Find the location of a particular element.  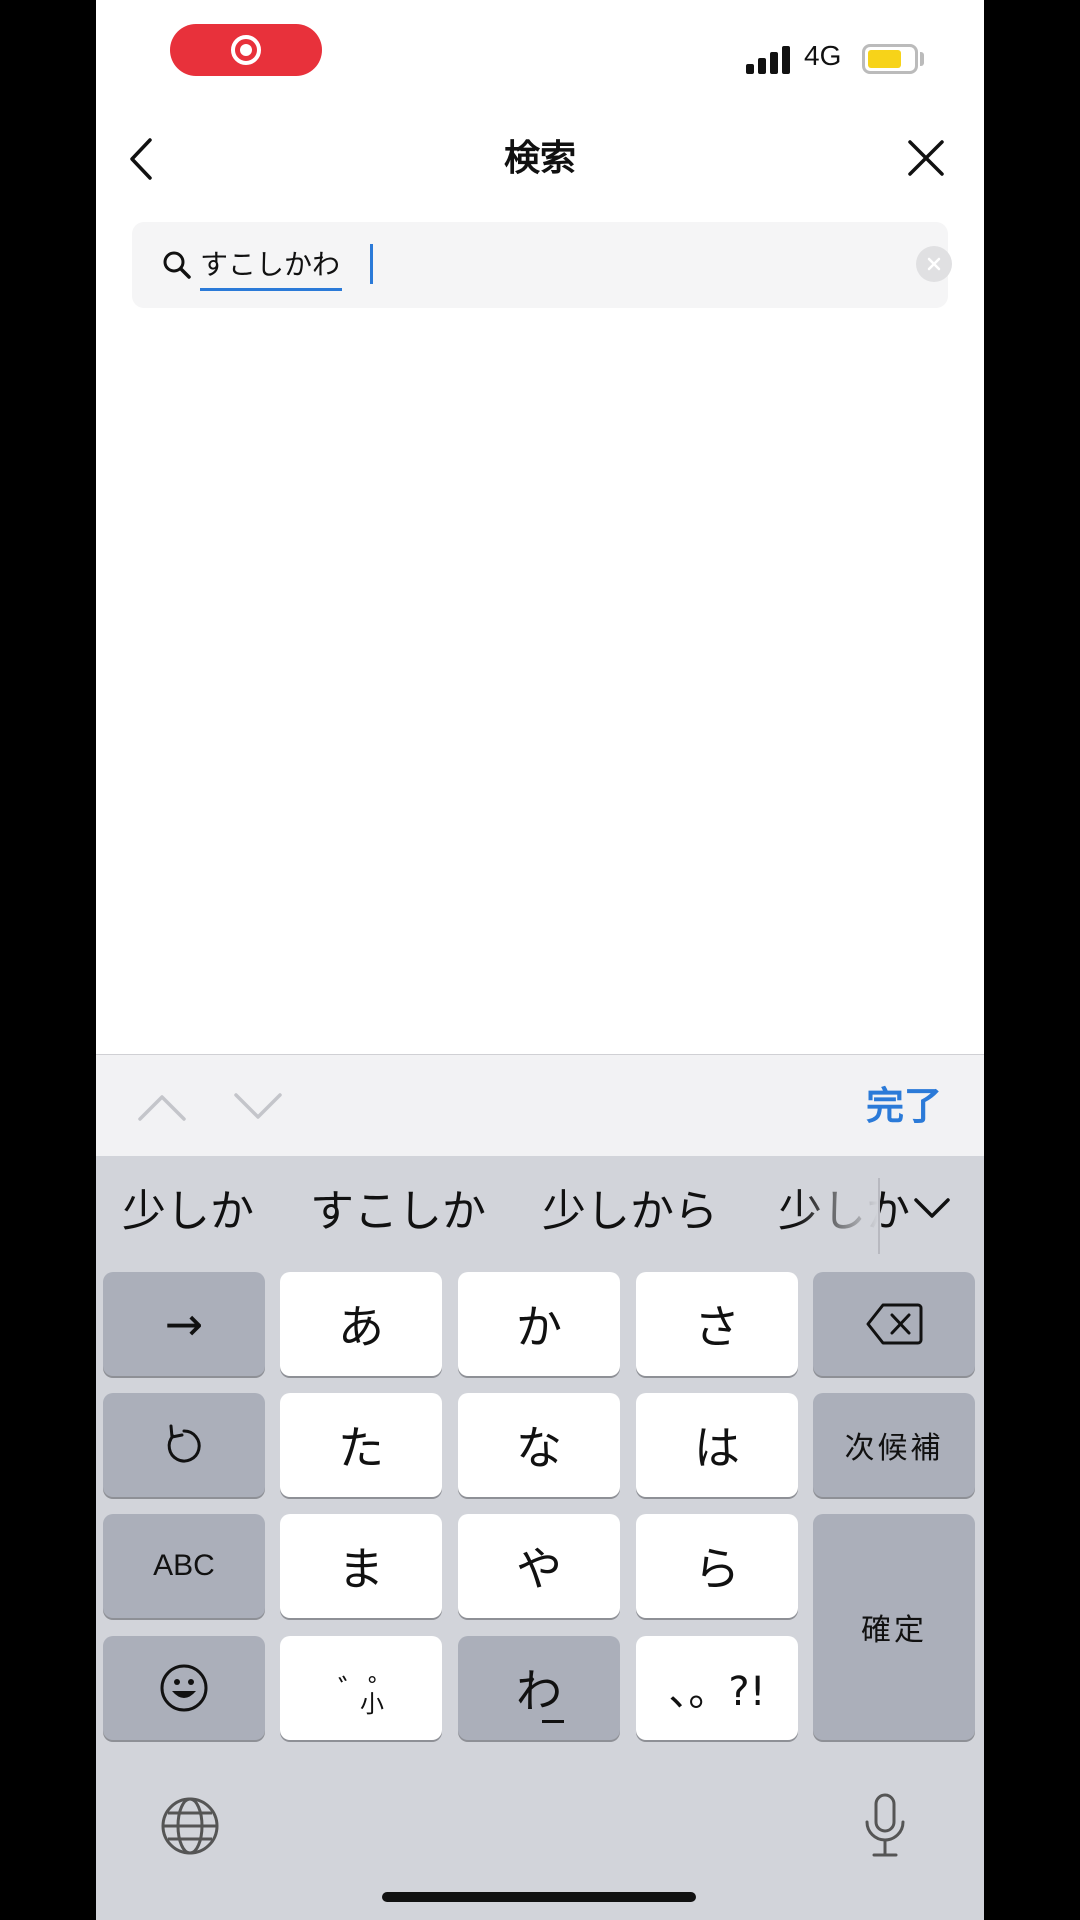

cellular-signal-icon is located at coordinates (769, 59).